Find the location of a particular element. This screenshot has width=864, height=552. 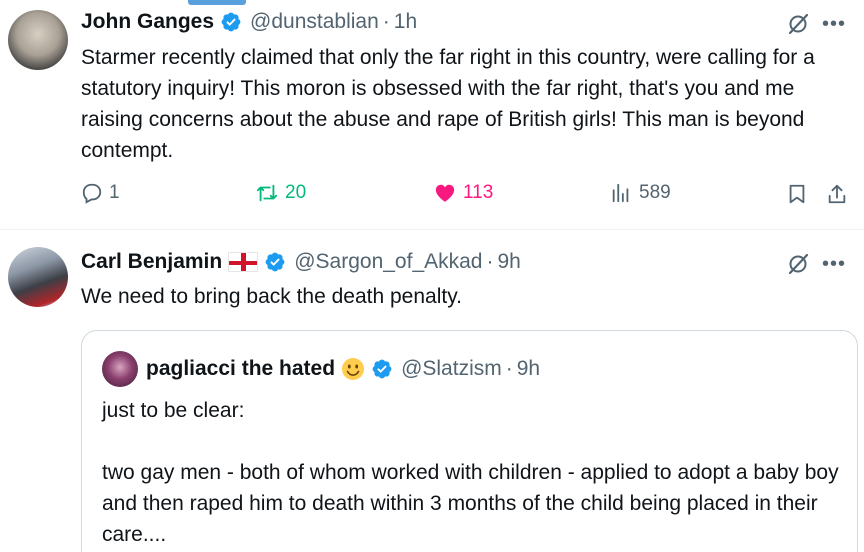

author-handle: @Sargon_of_Akkad is located at coordinates (388, 262).